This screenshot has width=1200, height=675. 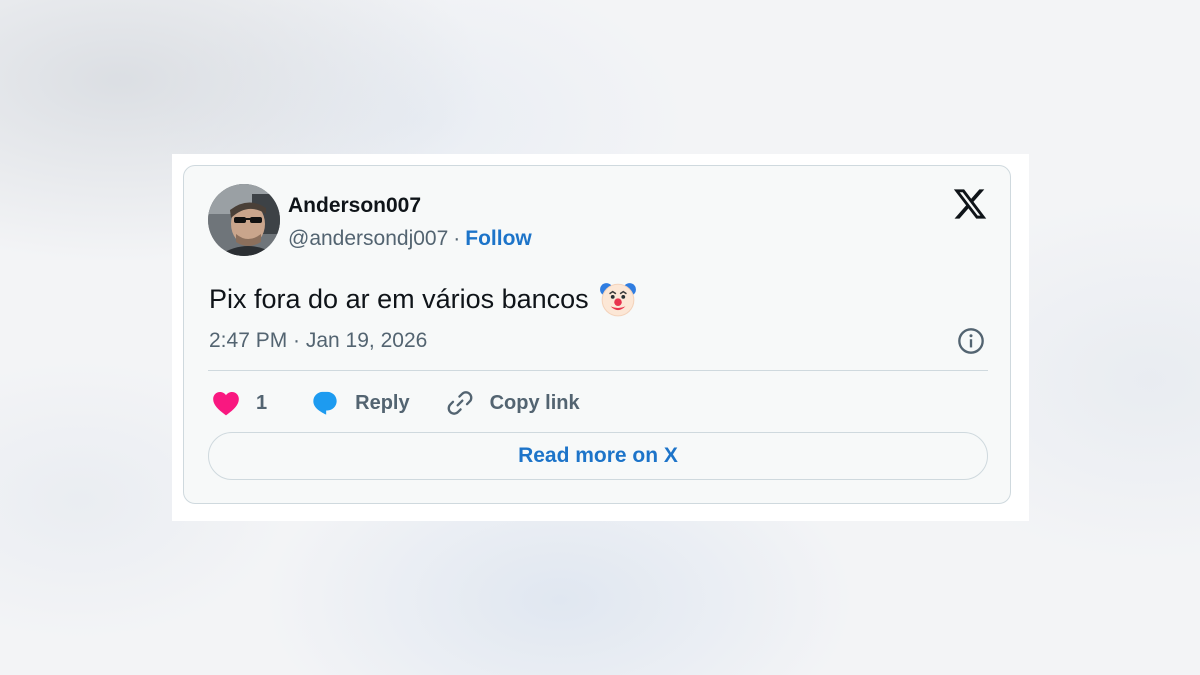 I want to click on author-handle: @andersondj007, so click(x=368, y=238).